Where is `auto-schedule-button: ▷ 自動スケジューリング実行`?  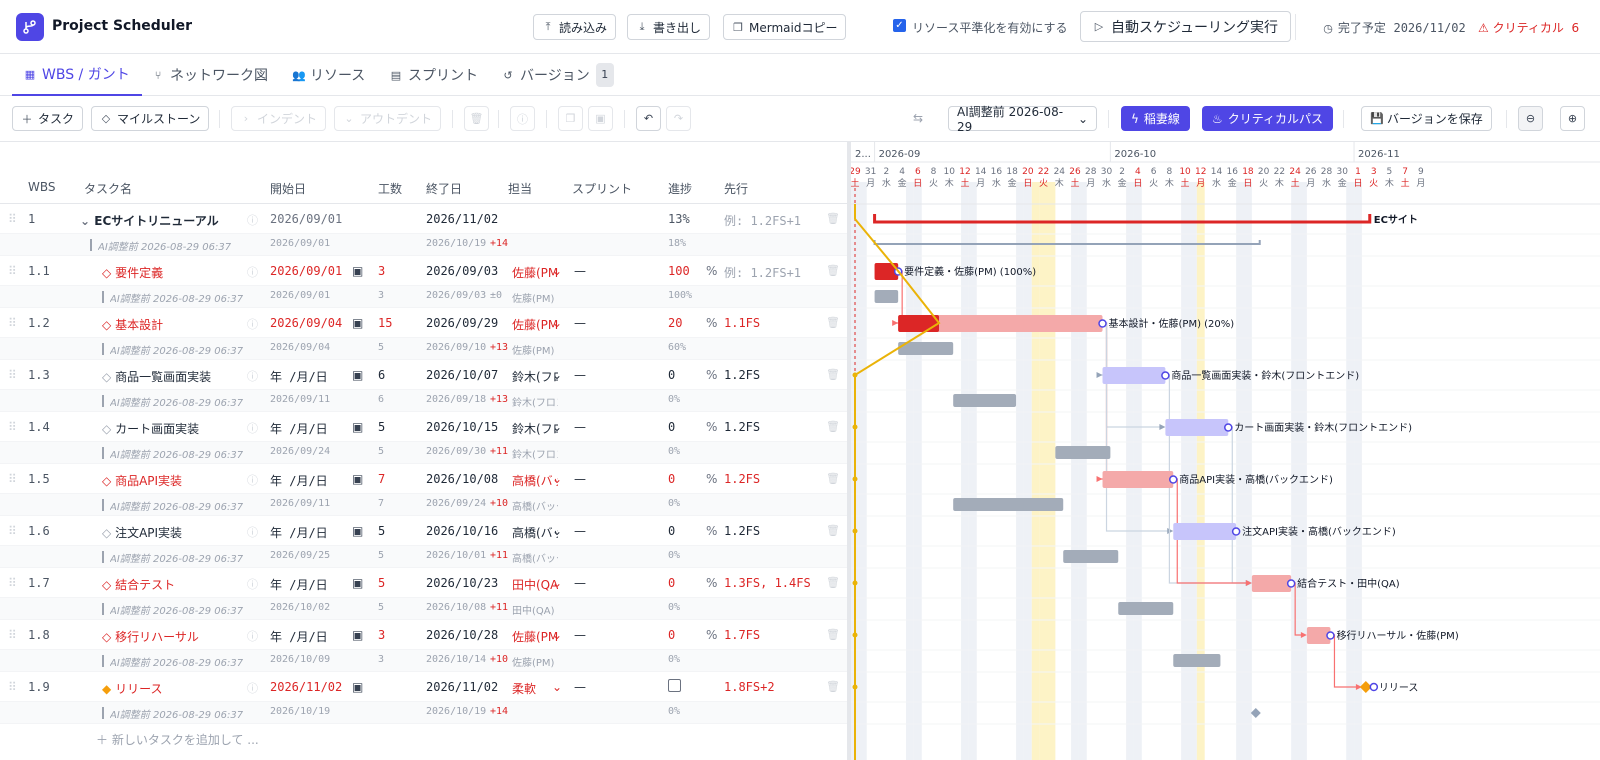 auto-schedule-button: ▷ 自動スケジューリング実行 is located at coordinates (1186, 26).